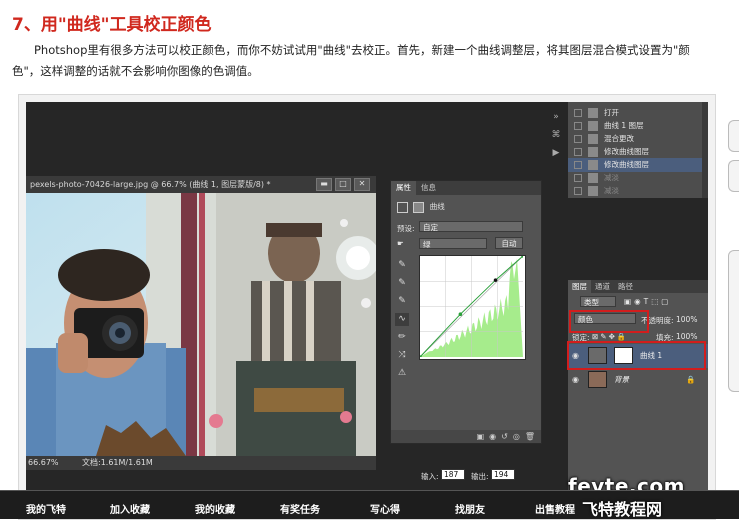 The height and width of the screenshot is (520, 739). What do you see at coordinates (130, 508) in the screenshot?
I see `footer-link: 加入收藏` at bounding box center [130, 508].